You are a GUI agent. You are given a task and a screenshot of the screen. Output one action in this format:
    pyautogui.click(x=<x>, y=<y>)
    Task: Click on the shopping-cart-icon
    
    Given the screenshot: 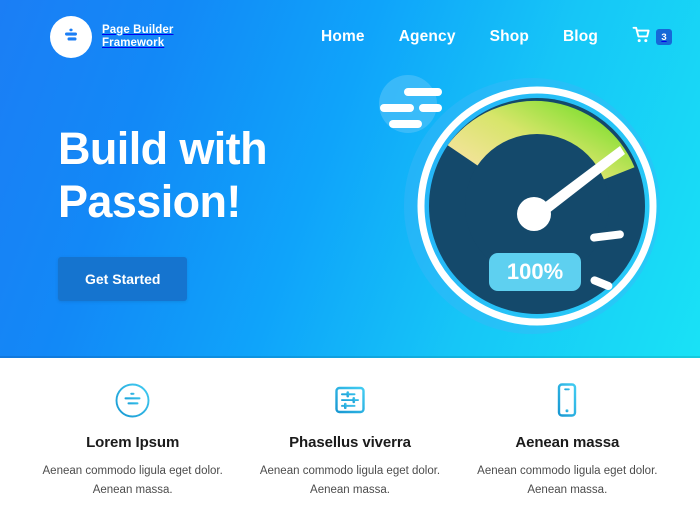 What is the action you would take?
    pyautogui.click(x=641, y=37)
    